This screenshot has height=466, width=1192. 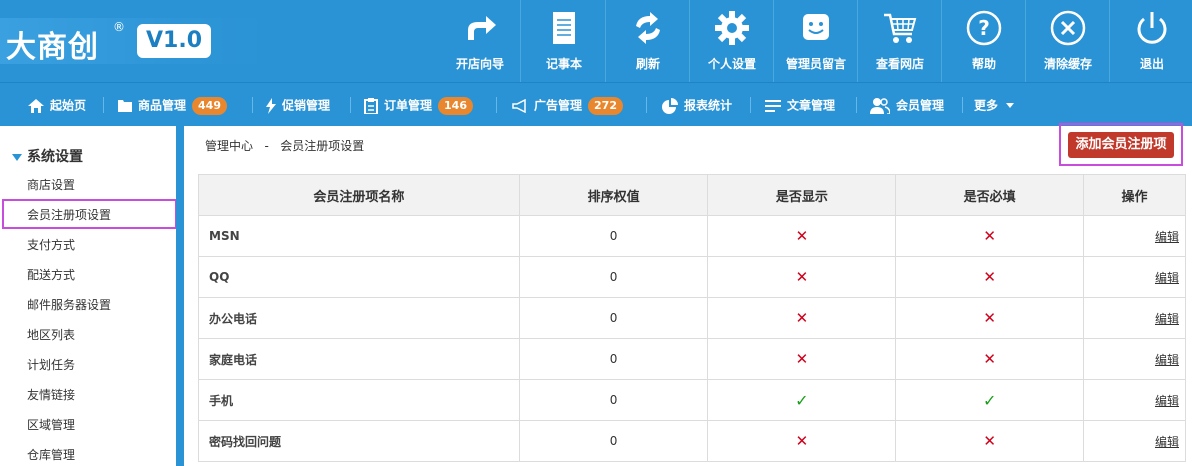 I want to click on toolbar-clear-cache: 清除缓存, so click(x=1068, y=41).